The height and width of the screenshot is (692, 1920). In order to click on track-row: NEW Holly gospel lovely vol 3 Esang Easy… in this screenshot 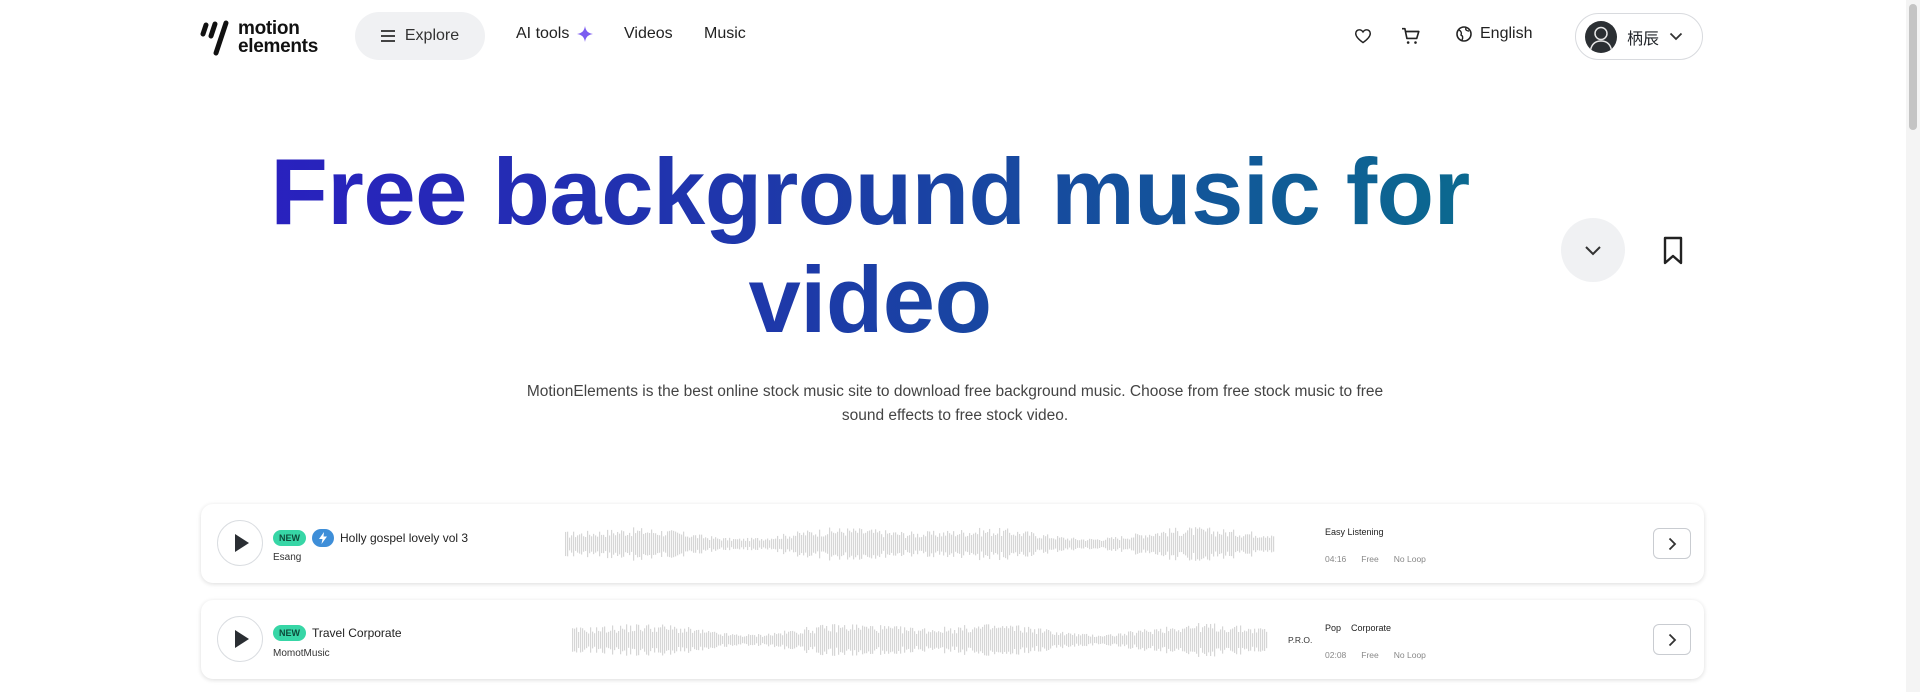, I will do `click(952, 543)`.